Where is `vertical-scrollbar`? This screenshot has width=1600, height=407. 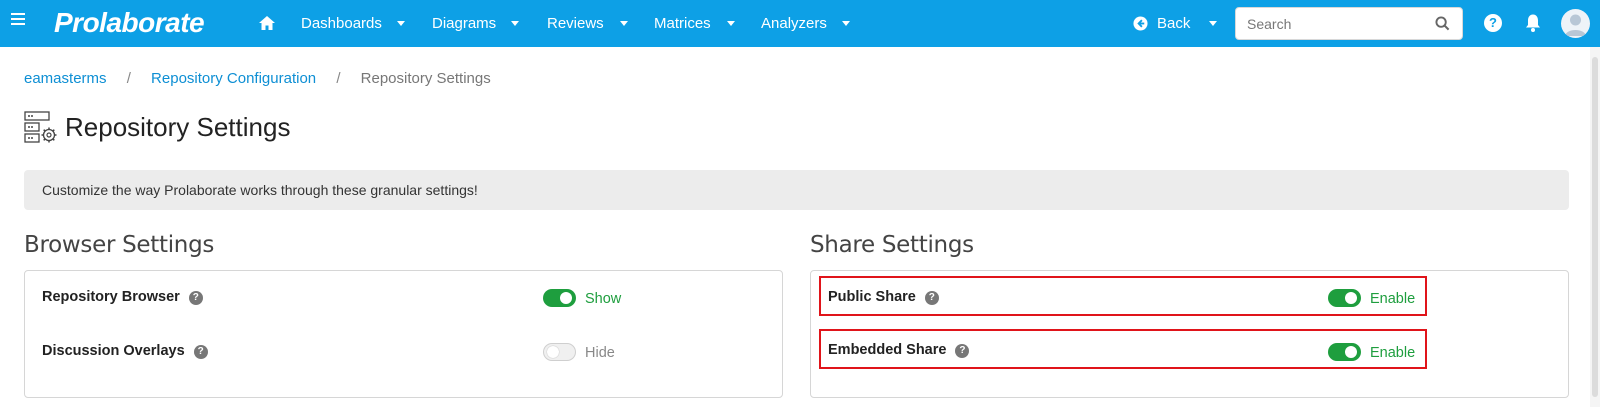 vertical-scrollbar is located at coordinates (1595, 227).